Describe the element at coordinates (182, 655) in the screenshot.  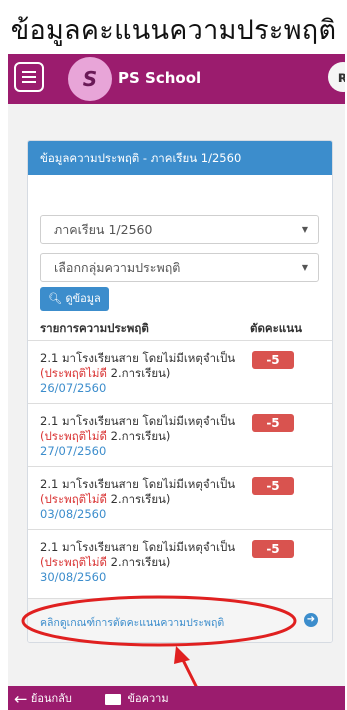
I see `annotation-arrowhead` at that location.